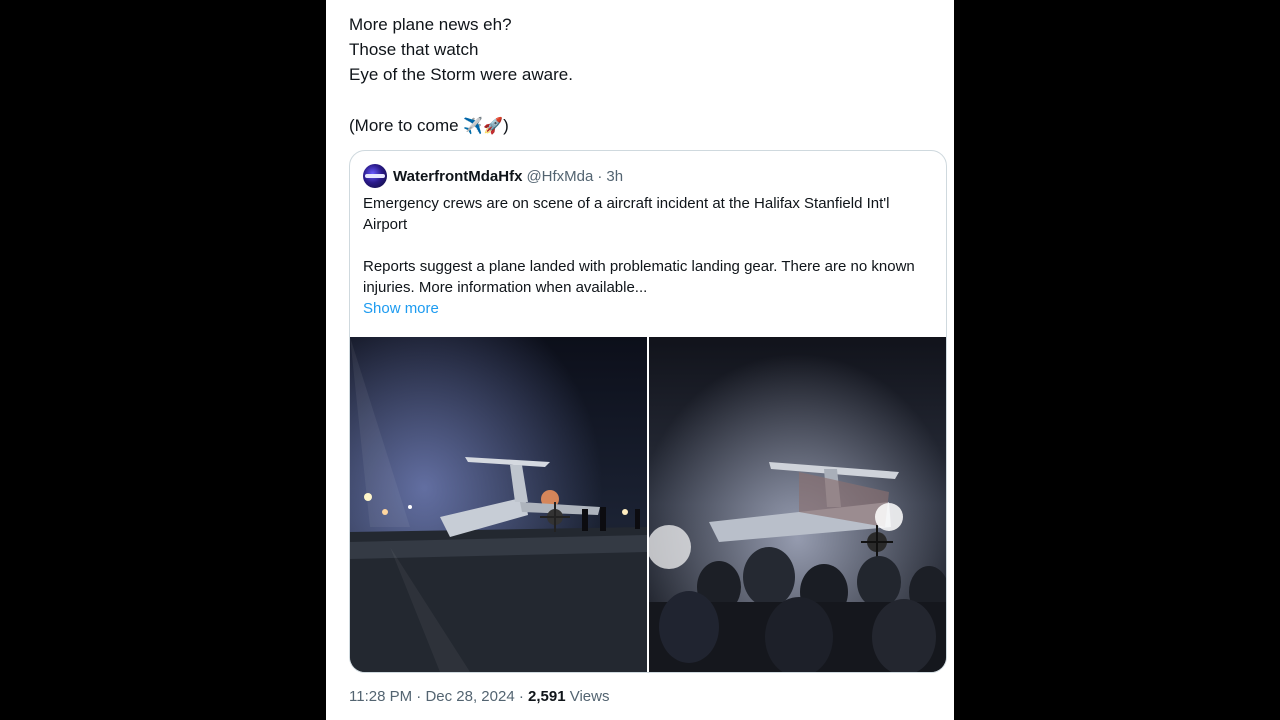 This screenshot has height=720, width=1280. What do you see at coordinates (414, 49) in the screenshot?
I see `tweet-line-2: Those that watch` at bounding box center [414, 49].